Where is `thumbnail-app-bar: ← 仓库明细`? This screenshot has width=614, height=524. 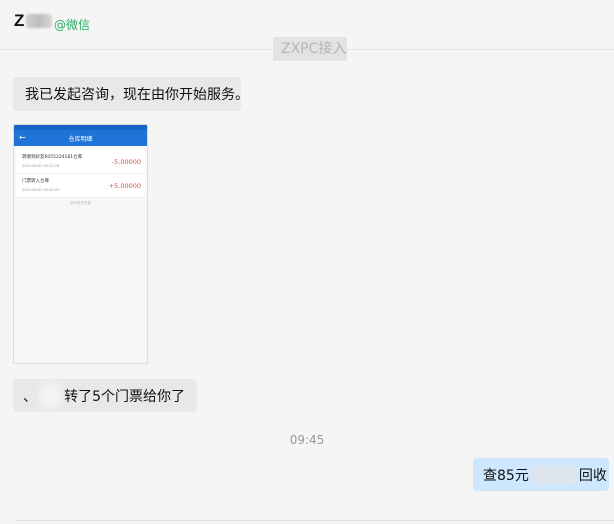 thumbnail-app-bar: ← 仓库明细 is located at coordinates (80, 138).